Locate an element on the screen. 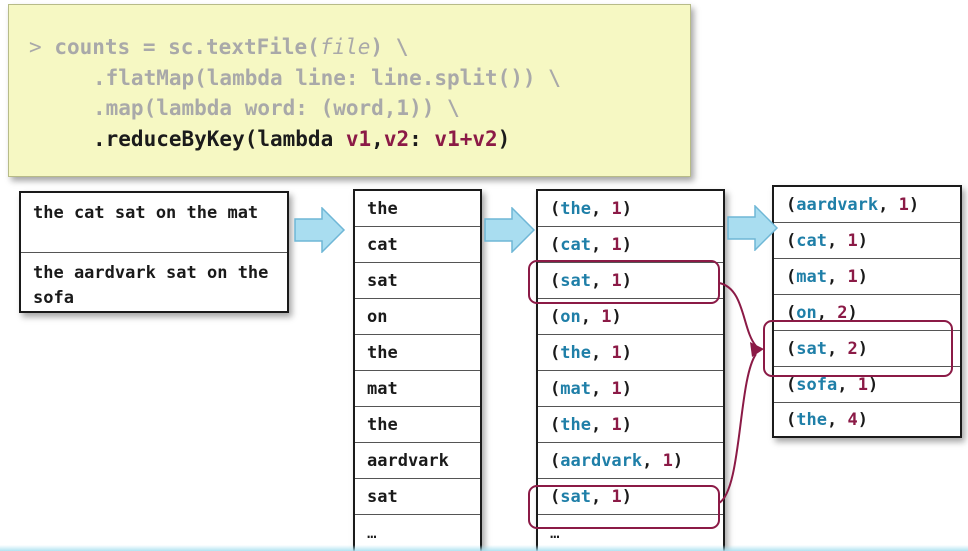 The width and height of the screenshot is (968, 551). highlight-box-sat-reduced is located at coordinates (858, 348).